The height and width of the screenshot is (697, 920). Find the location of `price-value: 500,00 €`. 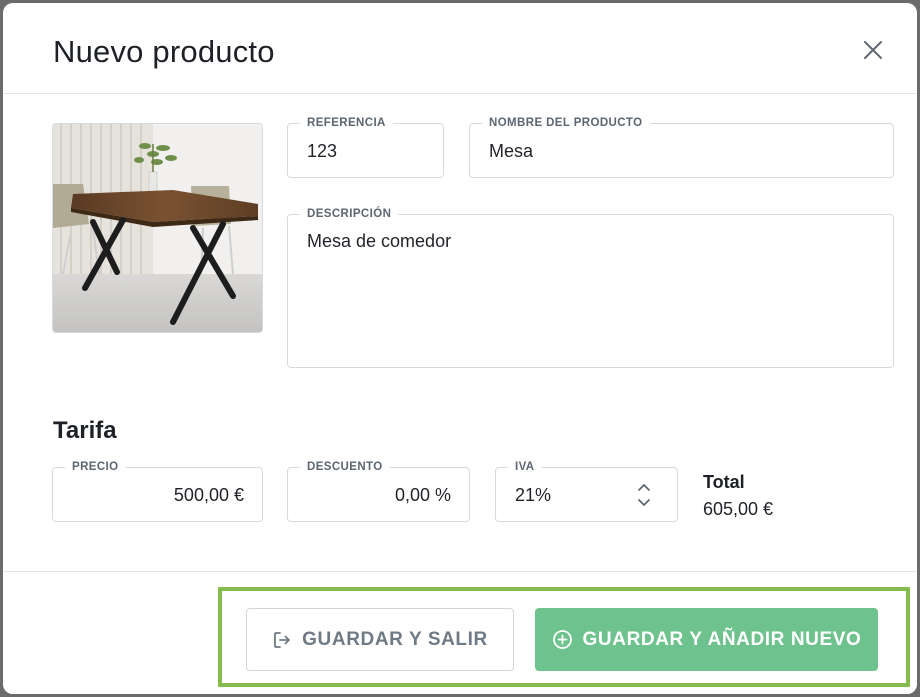

price-value: 500,00 € is located at coordinates (208, 495).